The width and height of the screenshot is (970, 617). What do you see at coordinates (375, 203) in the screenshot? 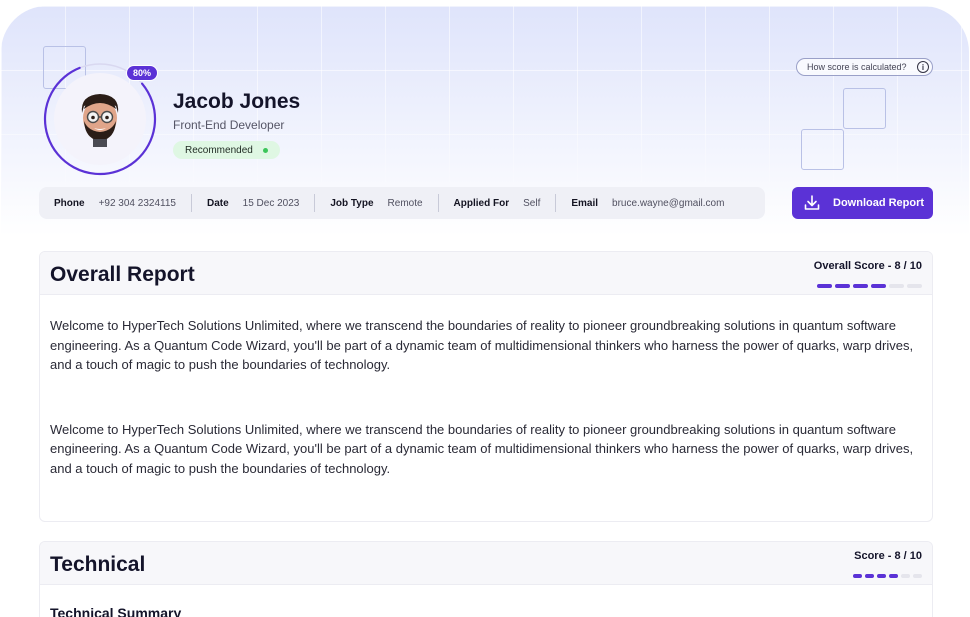
I see `info-job-type: Job Type Remote` at bounding box center [375, 203].